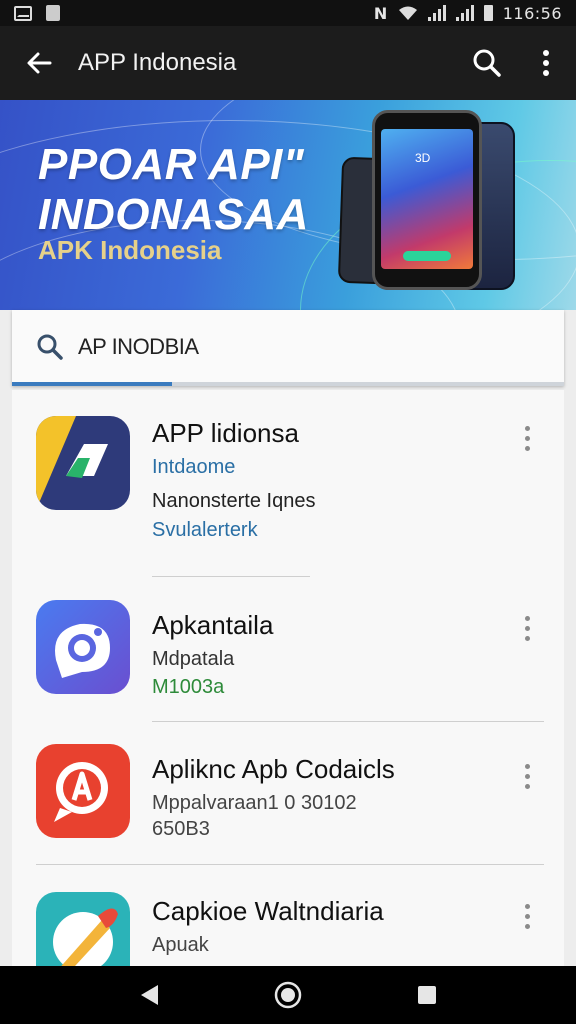 The width and height of the screenshot is (576, 1024). Describe the element at coordinates (288, 13) in the screenshot. I see `status-bar: N 116:56` at that location.